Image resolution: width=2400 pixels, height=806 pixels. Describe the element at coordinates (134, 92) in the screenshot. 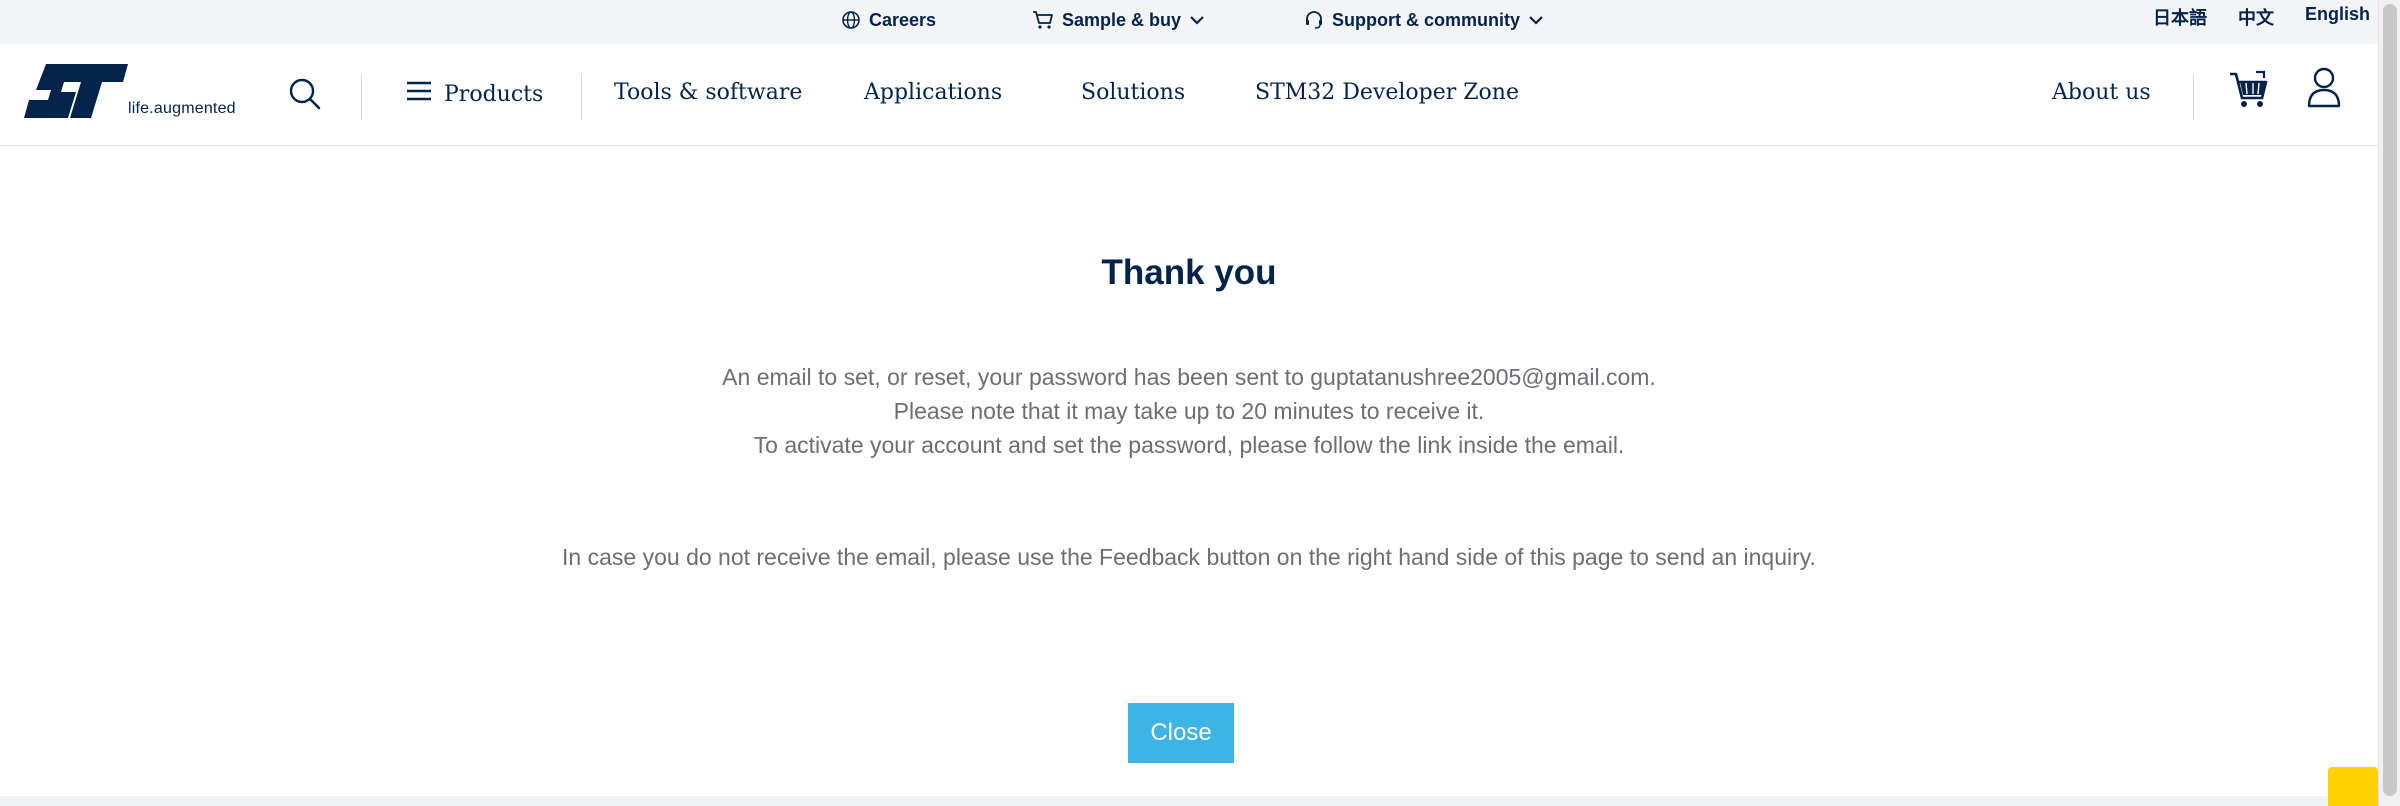

I see `st-logo: life.augmented` at that location.